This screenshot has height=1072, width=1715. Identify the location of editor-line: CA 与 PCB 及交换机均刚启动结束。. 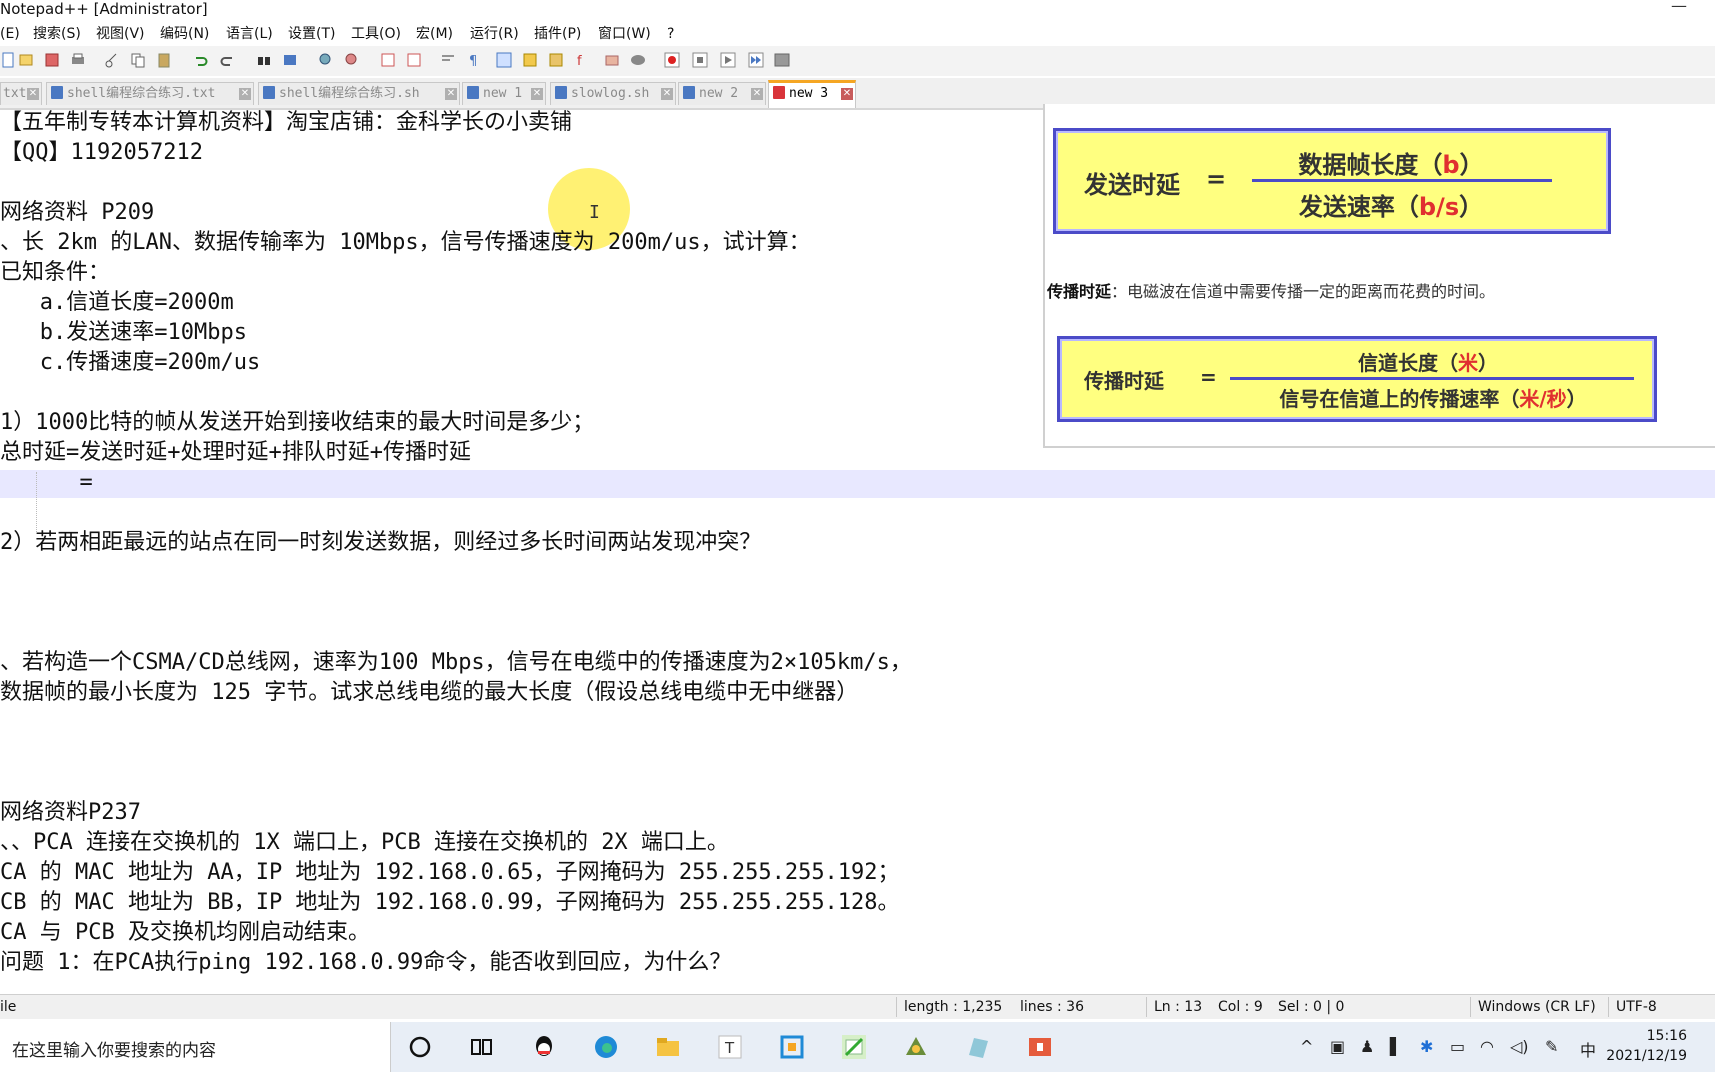
(185, 934).